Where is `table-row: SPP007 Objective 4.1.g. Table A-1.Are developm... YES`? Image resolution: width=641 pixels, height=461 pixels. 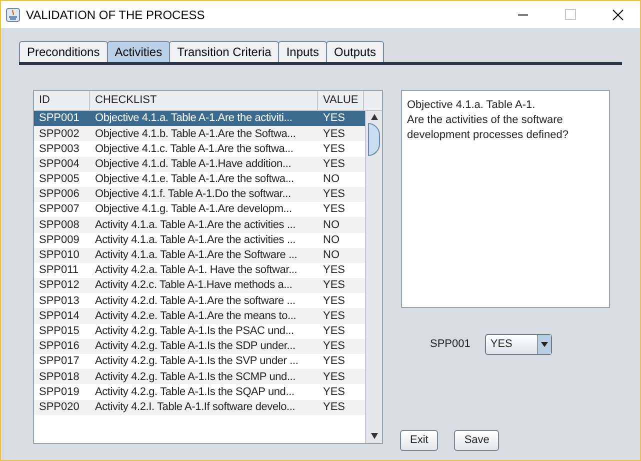
table-row: SPP007 Objective 4.1.g. Table A-1.Are developm... YES is located at coordinates (199, 210).